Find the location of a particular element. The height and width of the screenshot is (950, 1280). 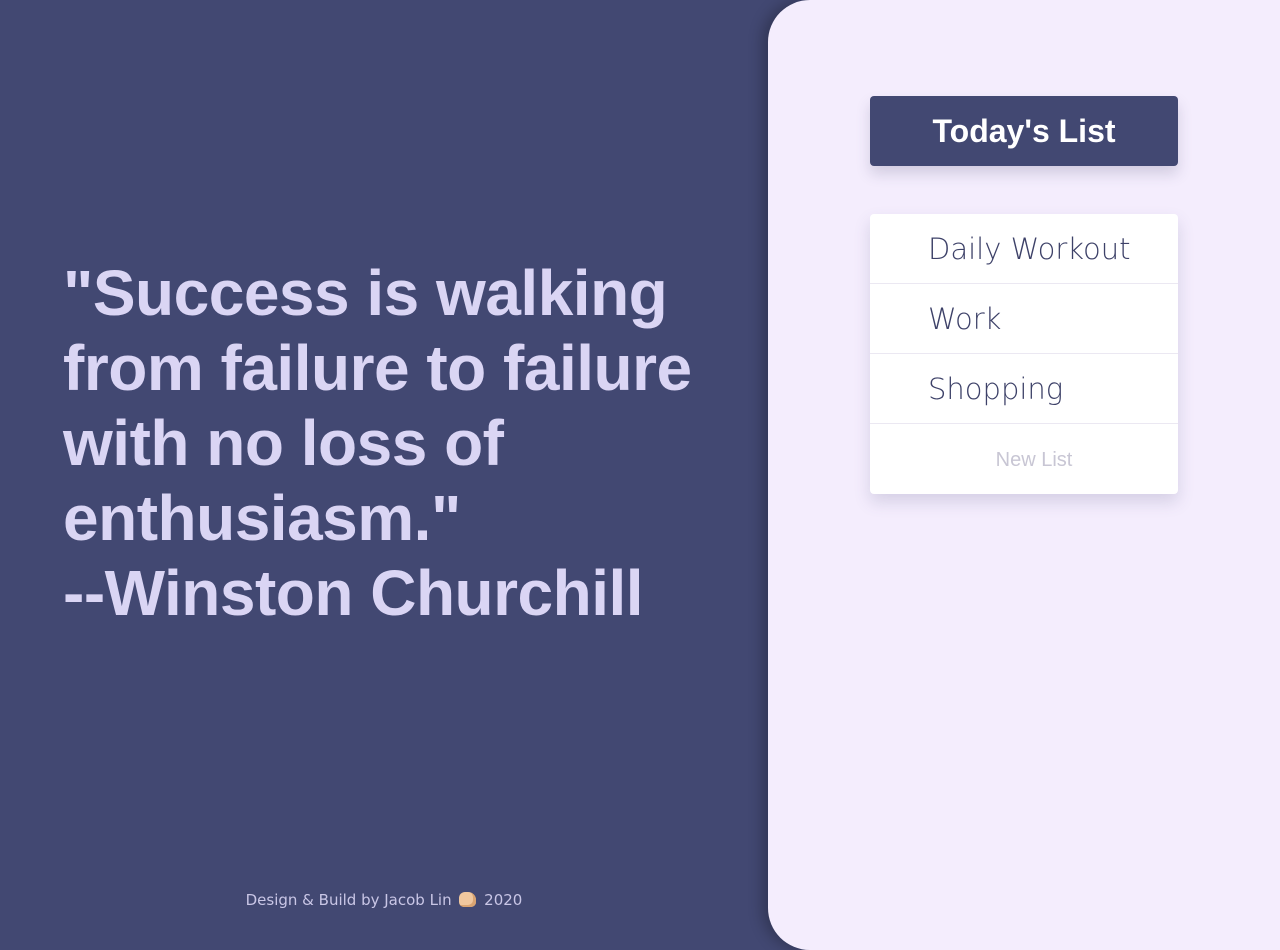

footer-credit: Design & Build by Jacob Lin 2020 is located at coordinates (384, 900).